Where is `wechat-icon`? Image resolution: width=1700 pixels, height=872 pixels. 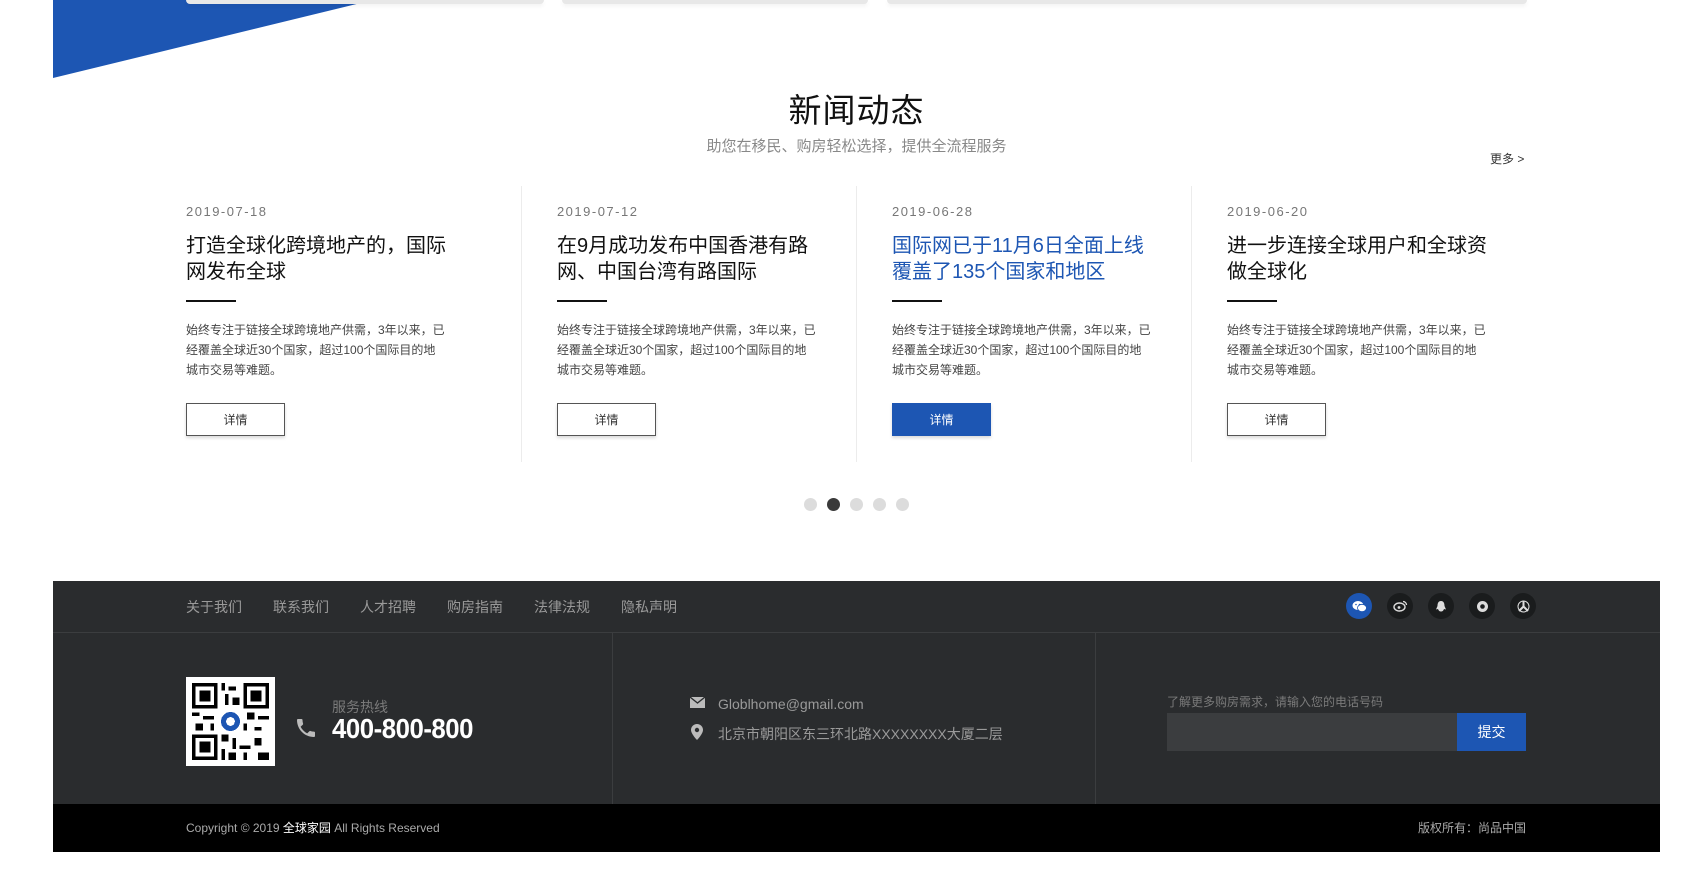
wechat-icon is located at coordinates (1359, 606).